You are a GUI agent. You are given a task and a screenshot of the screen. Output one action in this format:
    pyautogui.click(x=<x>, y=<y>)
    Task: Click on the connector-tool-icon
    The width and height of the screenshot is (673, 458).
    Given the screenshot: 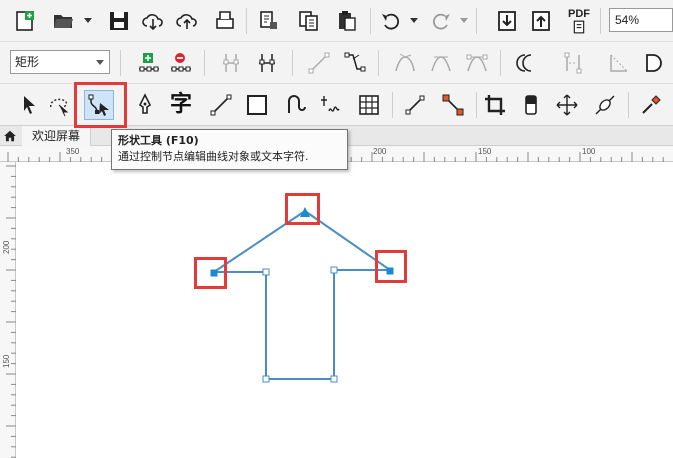 What is the action you would take?
    pyautogui.click(x=415, y=105)
    